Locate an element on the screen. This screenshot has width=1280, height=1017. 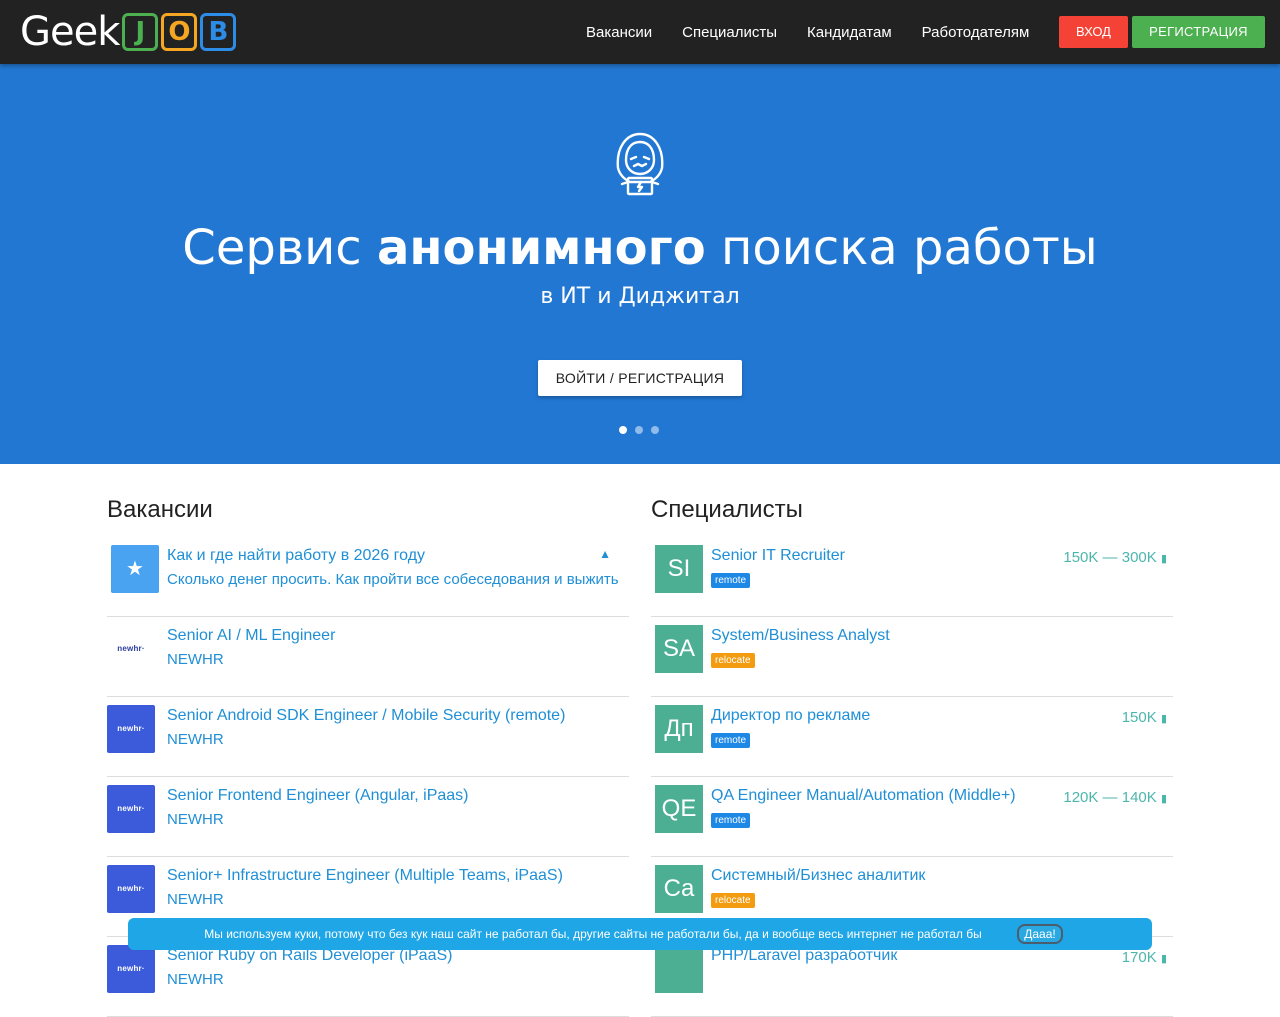
avatar: Дп is located at coordinates (679, 729).